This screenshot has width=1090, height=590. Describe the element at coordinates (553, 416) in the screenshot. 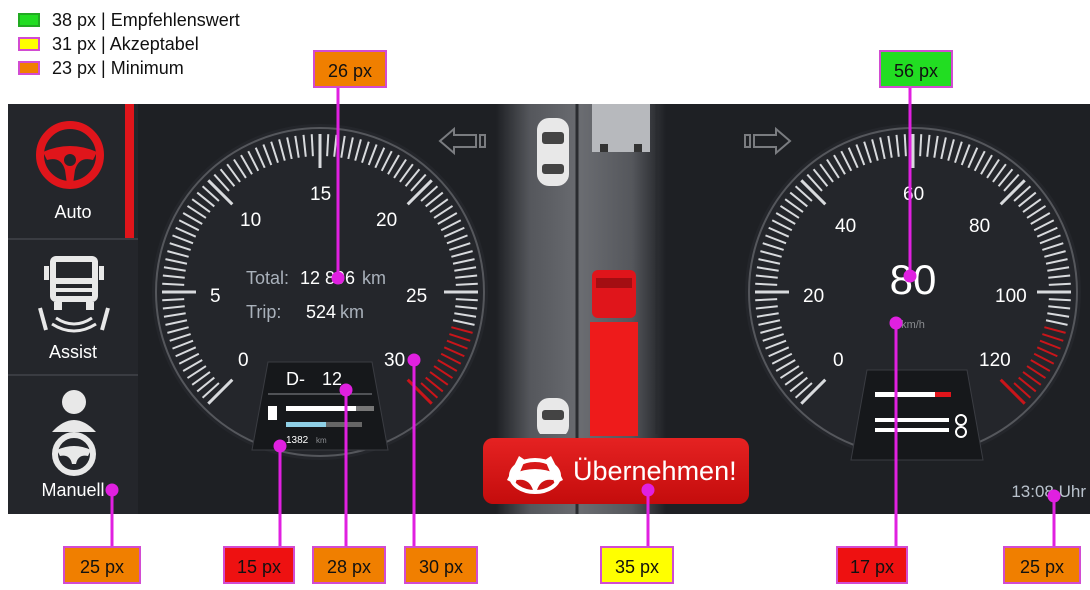

I see `car-behind-icon` at that location.